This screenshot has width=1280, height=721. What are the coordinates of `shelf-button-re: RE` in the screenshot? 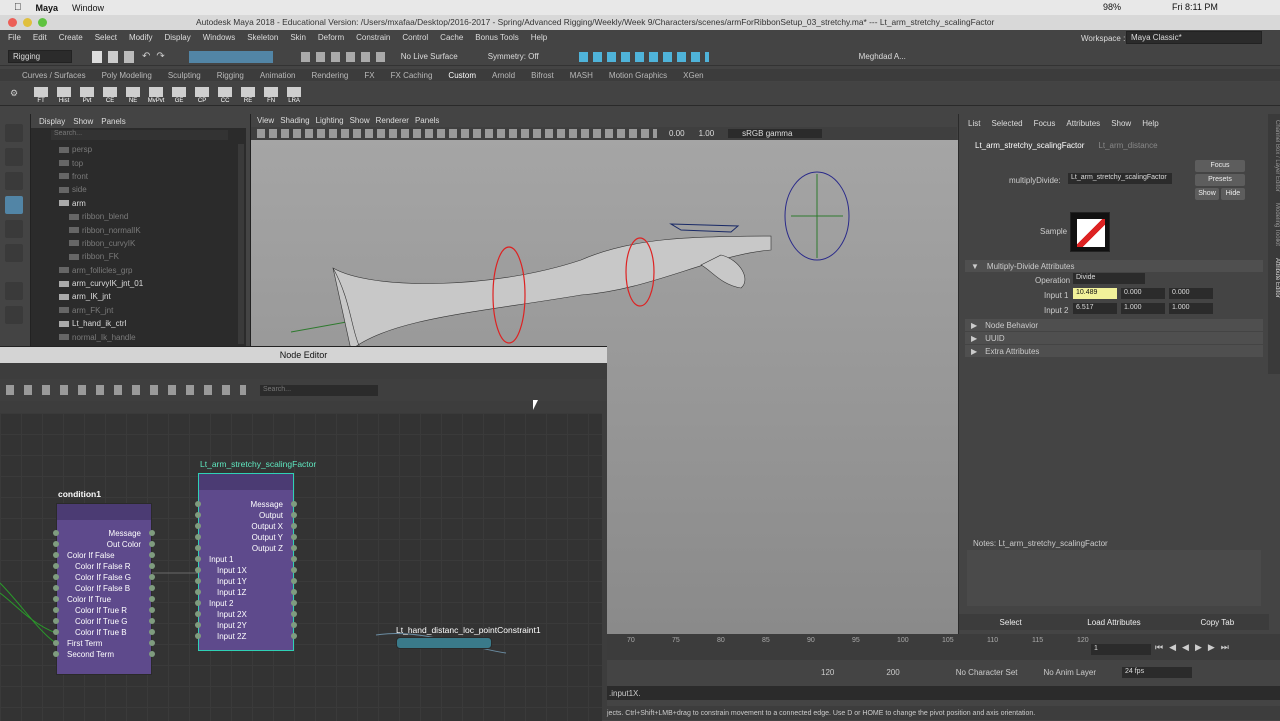 It's located at (248, 94).